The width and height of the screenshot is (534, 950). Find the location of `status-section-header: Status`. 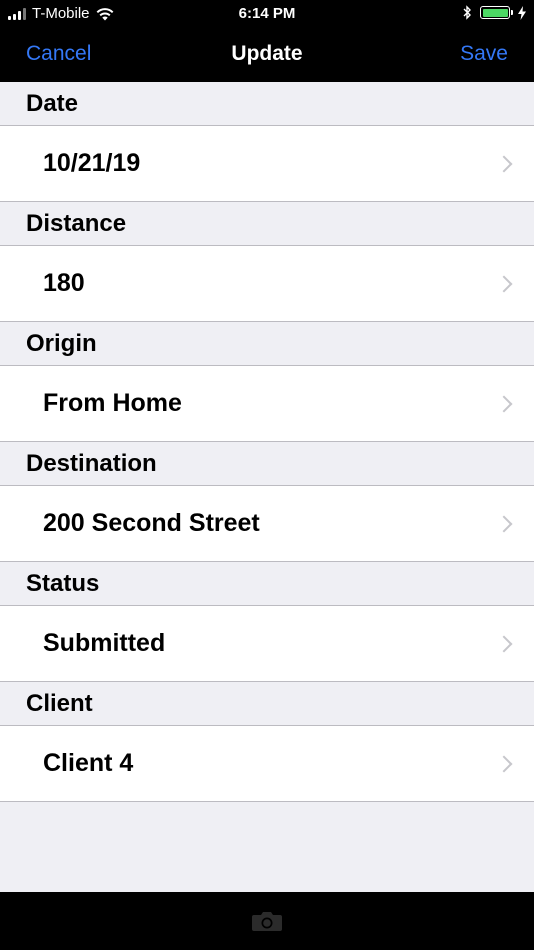

status-section-header: Status is located at coordinates (267, 584).